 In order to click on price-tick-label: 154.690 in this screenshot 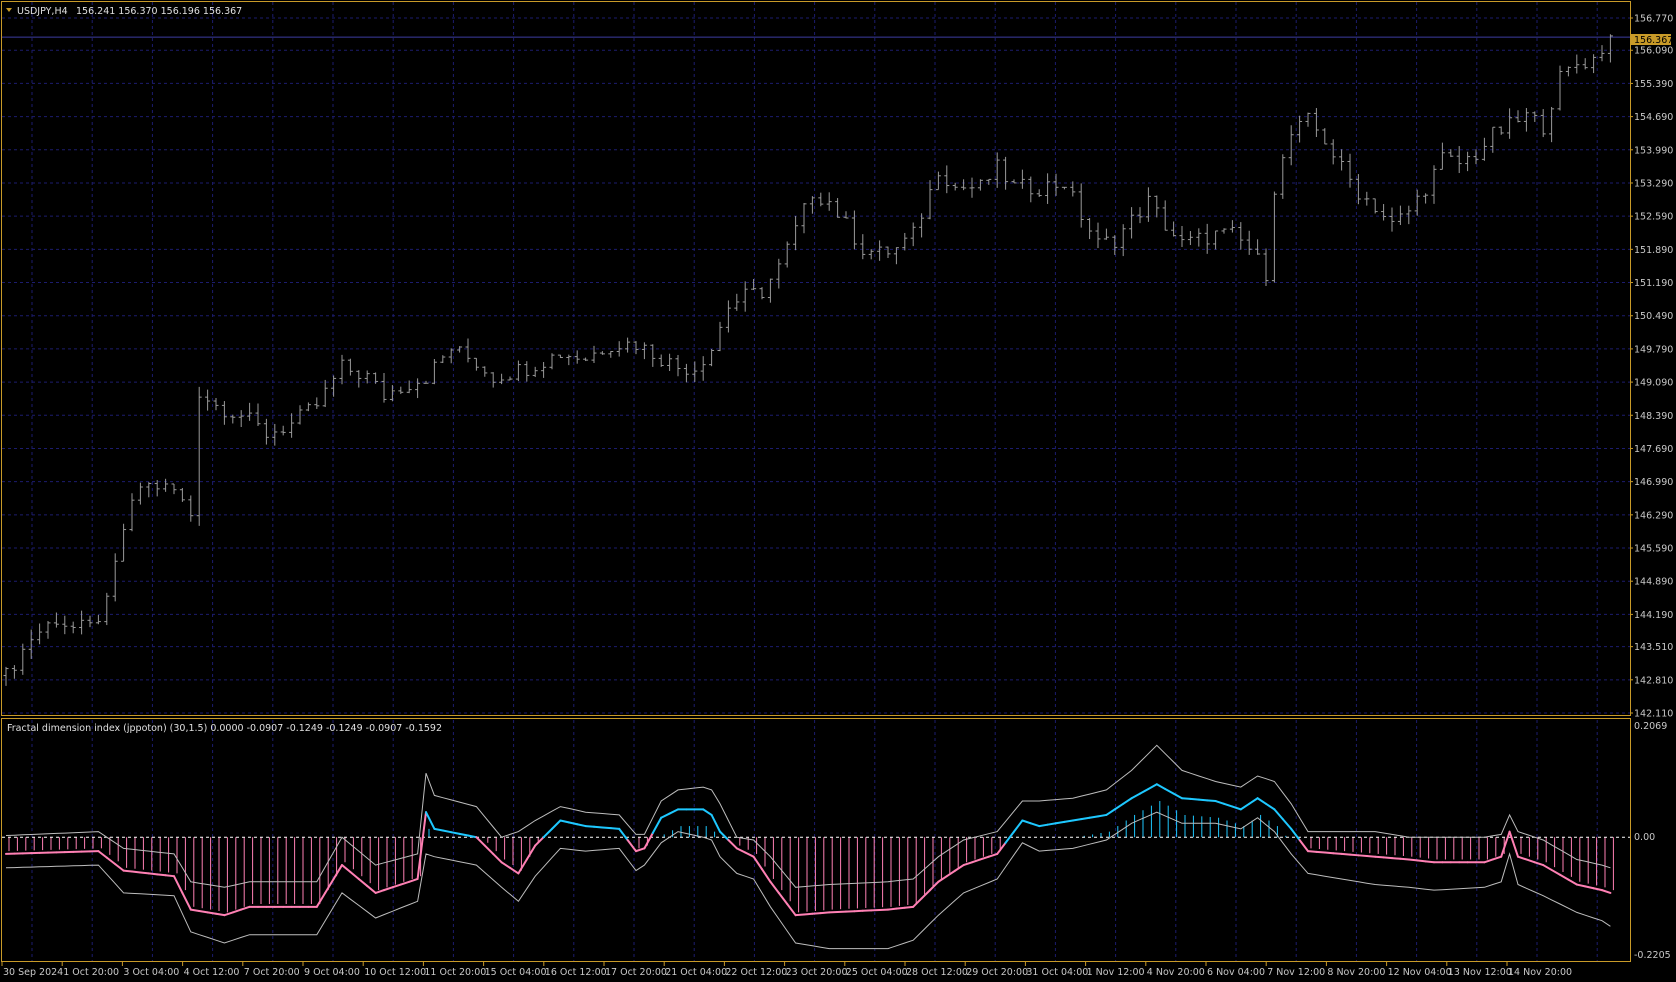, I will do `click(1653, 117)`.